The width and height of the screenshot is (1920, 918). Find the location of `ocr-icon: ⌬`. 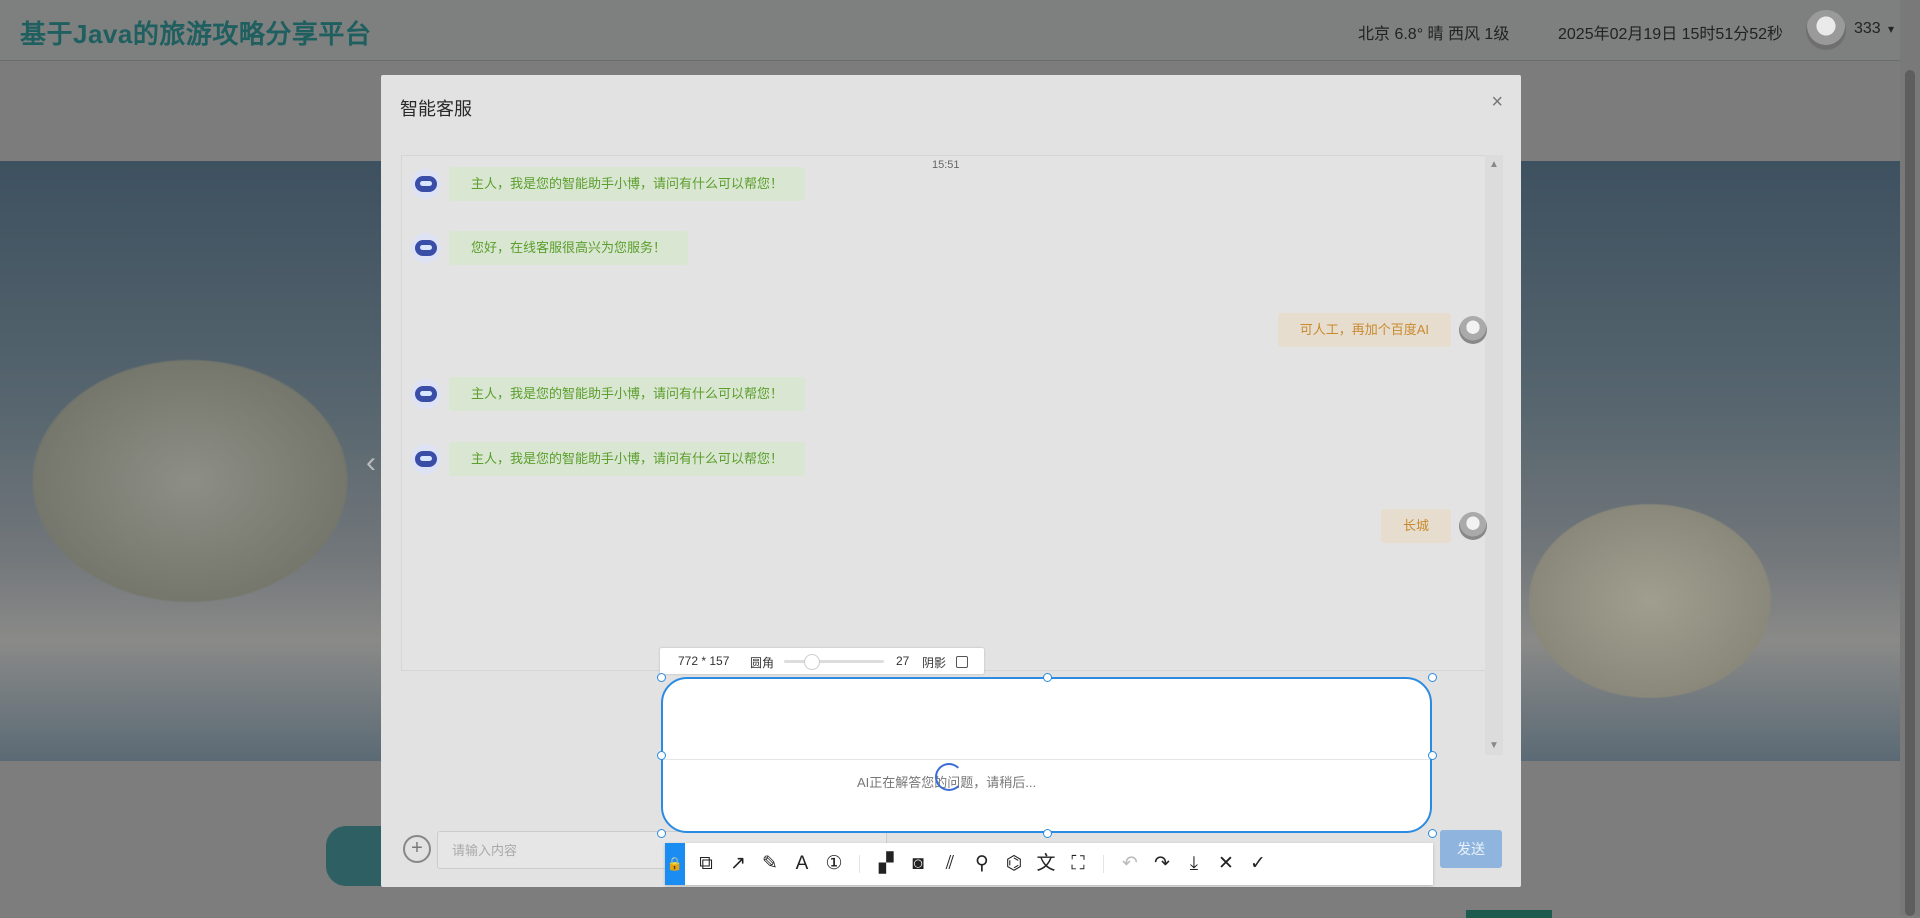

ocr-icon: ⌬ is located at coordinates (1014, 864).